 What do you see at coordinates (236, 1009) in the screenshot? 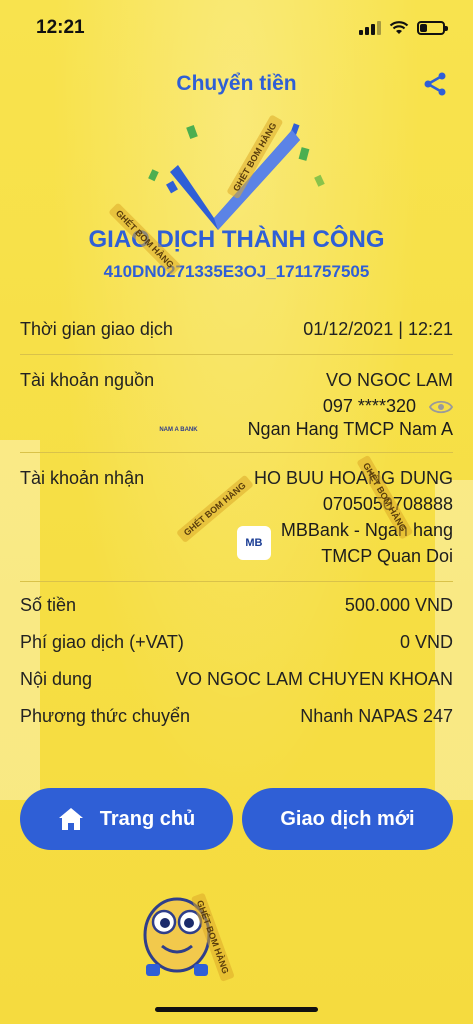
I see `home-indicator` at bounding box center [236, 1009].